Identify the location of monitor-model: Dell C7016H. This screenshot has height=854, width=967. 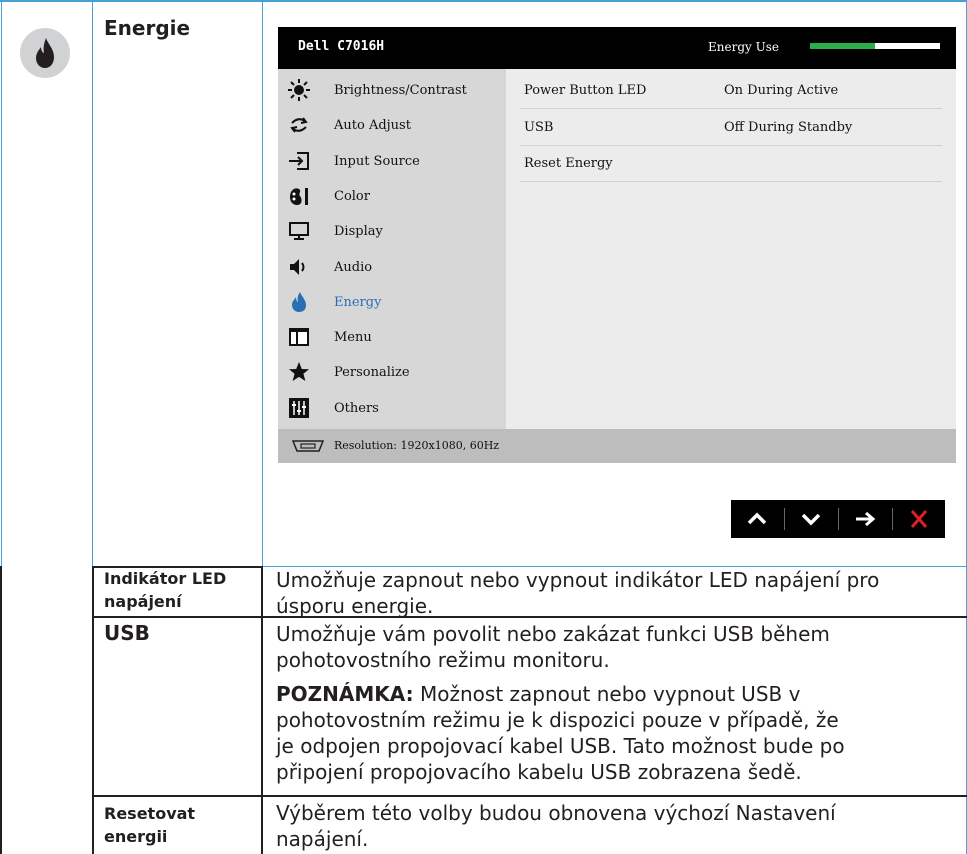
(341, 46).